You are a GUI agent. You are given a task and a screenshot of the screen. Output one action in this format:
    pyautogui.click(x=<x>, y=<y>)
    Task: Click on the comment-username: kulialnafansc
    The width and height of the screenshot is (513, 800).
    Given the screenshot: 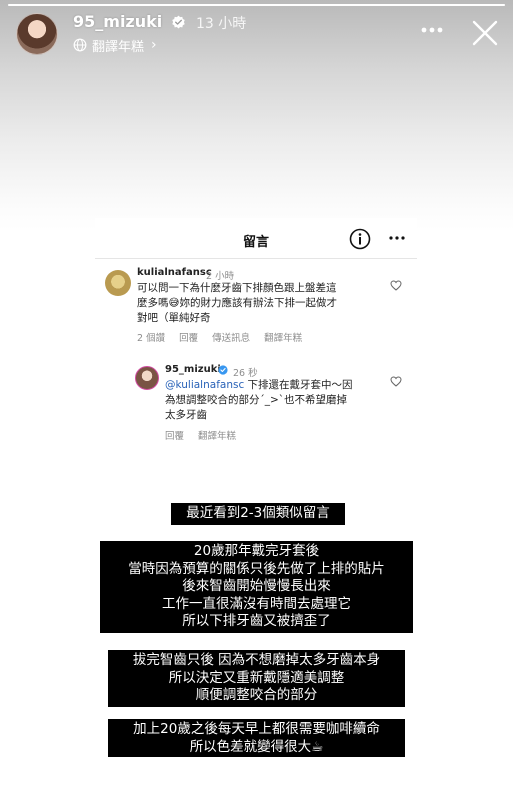 What is the action you would take?
    pyautogui.click(x=174, y=272)
    